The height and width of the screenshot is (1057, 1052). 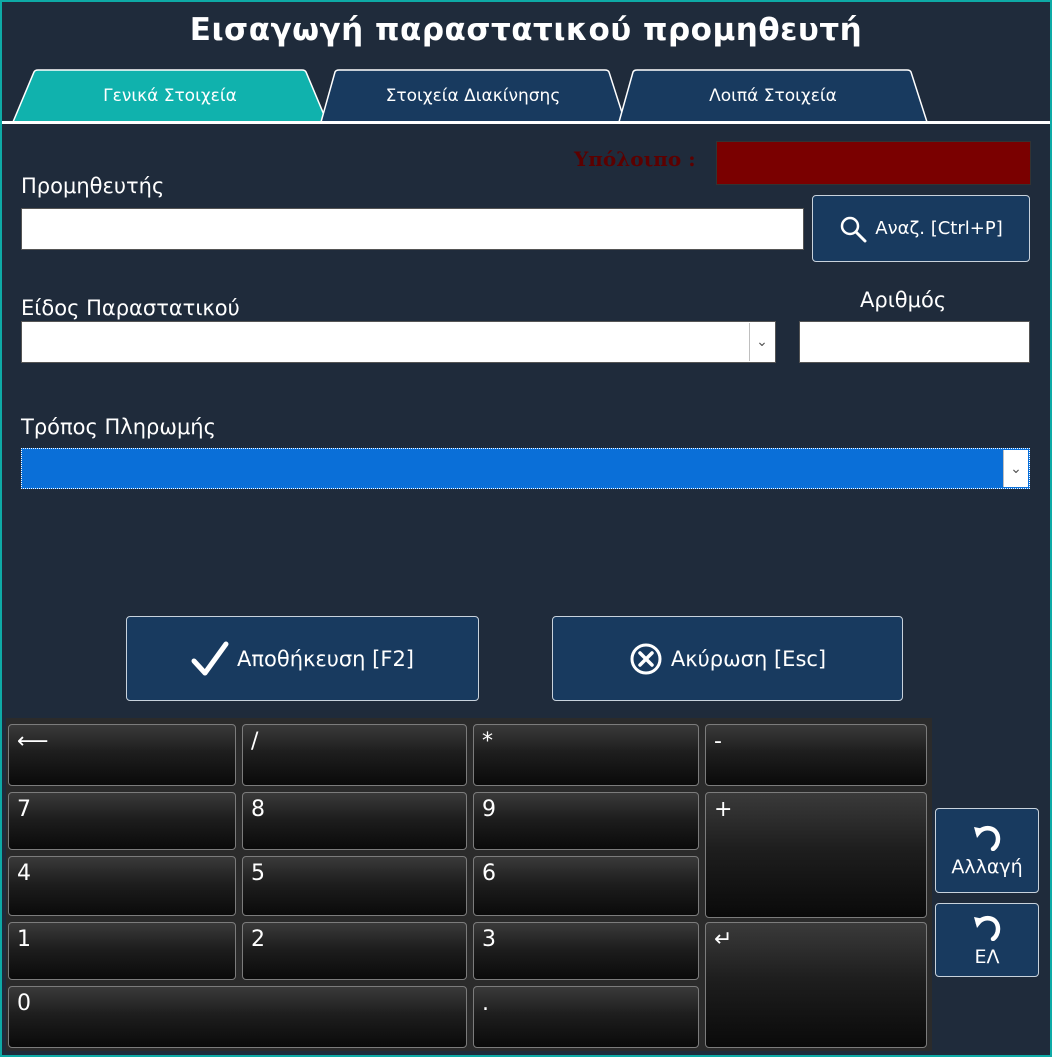 I want to click on tab-label: Λοιπά Στοιχεία, so click(x=773, y=95).